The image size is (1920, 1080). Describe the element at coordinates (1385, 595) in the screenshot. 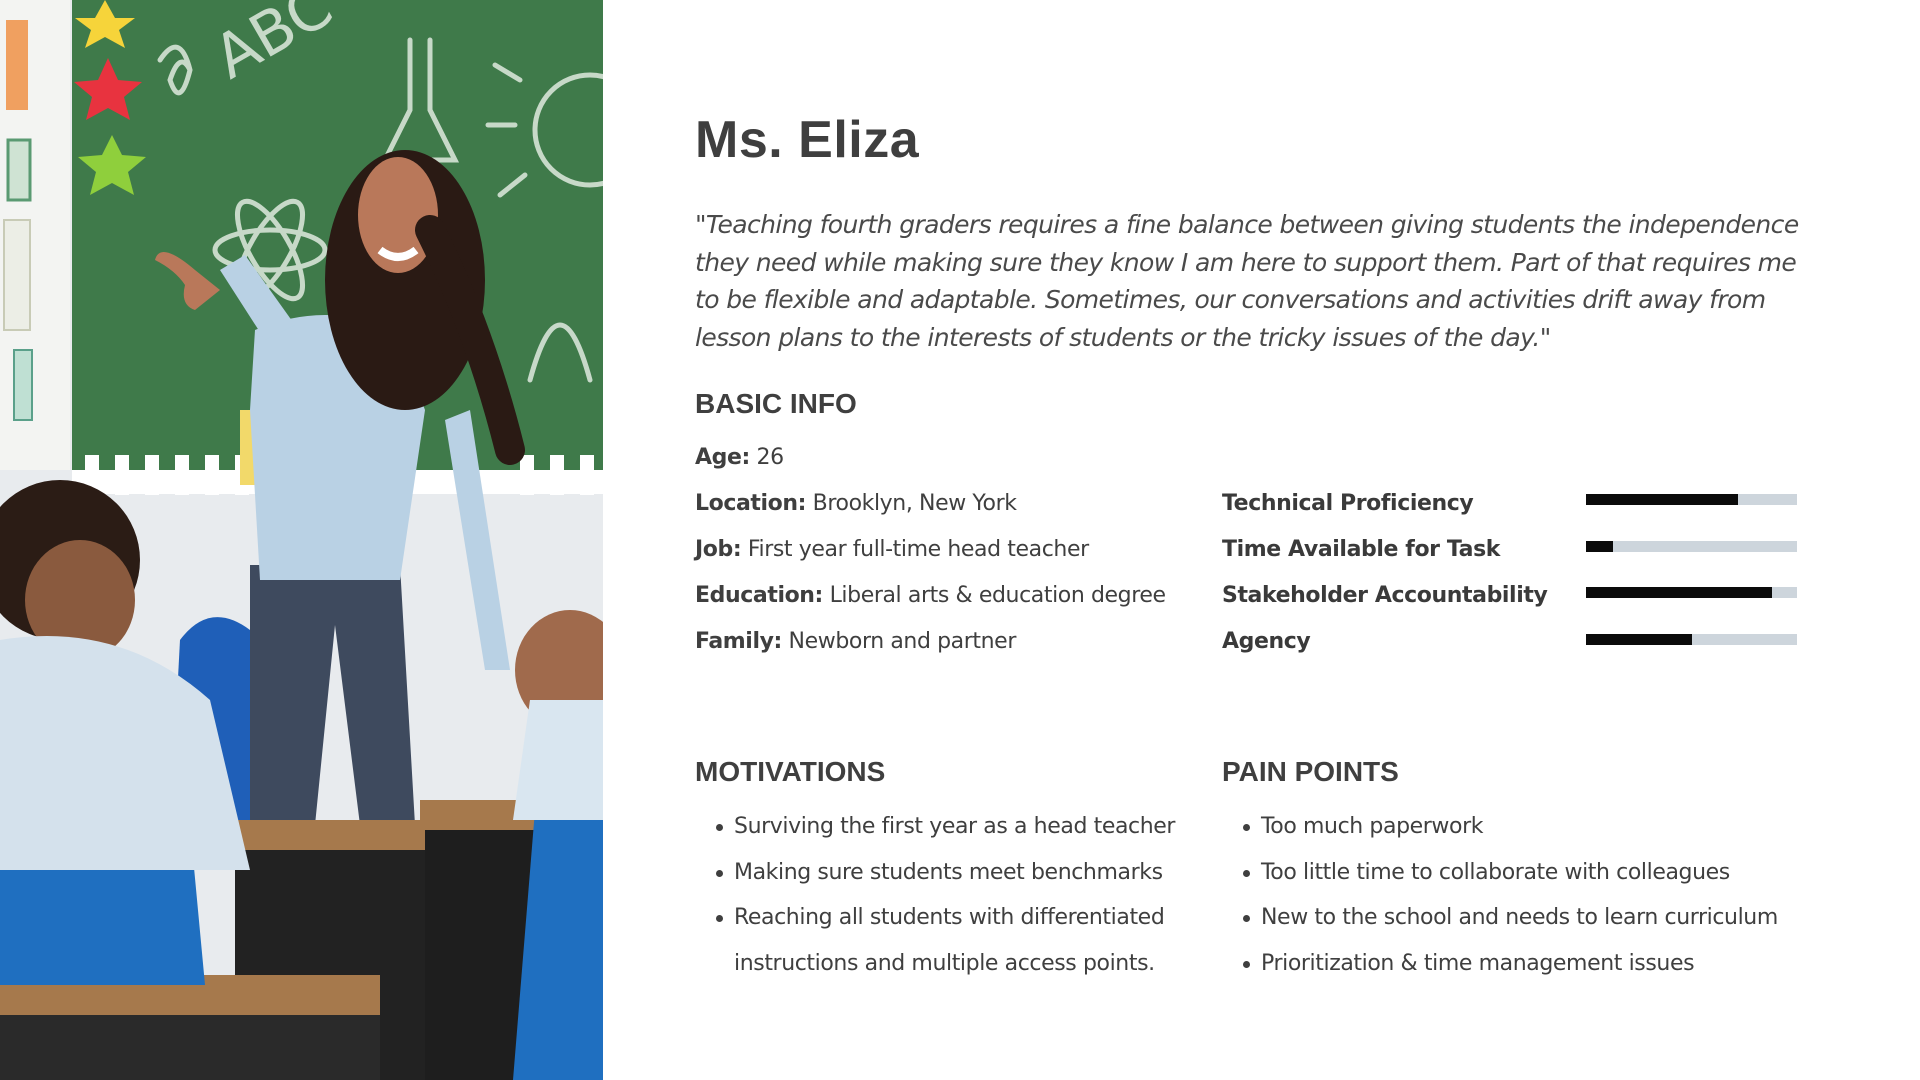

I see `meter-stakeholder-accountability-label: Stakeholder Accountability` at that location.